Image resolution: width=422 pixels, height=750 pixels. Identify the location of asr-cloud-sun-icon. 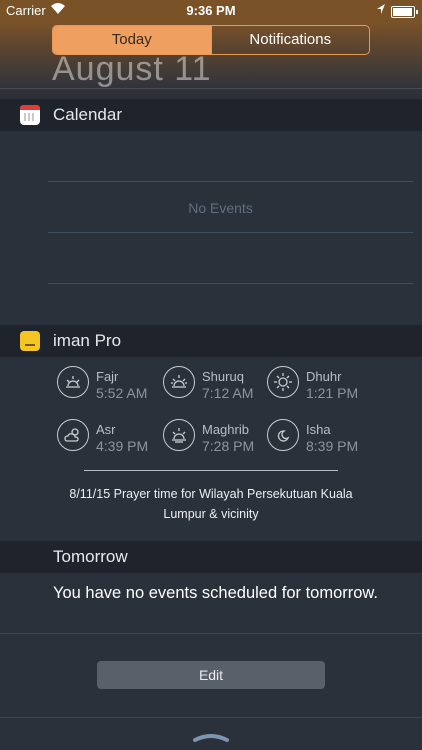
(73, 435).